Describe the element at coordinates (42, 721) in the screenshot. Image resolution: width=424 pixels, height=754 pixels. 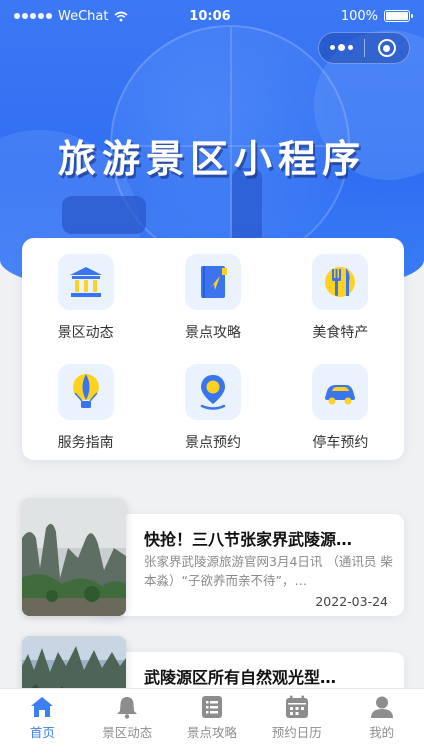
I see `tab-home: 首页` at that location.